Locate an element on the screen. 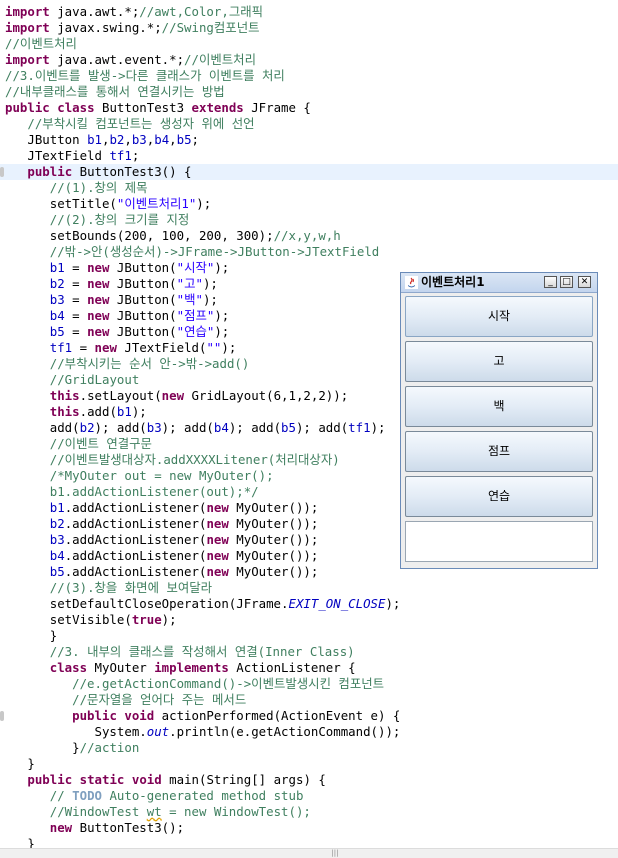 The width and height of the screenshot is (618, 858). code-token: import is located at coordinates (27, 27).